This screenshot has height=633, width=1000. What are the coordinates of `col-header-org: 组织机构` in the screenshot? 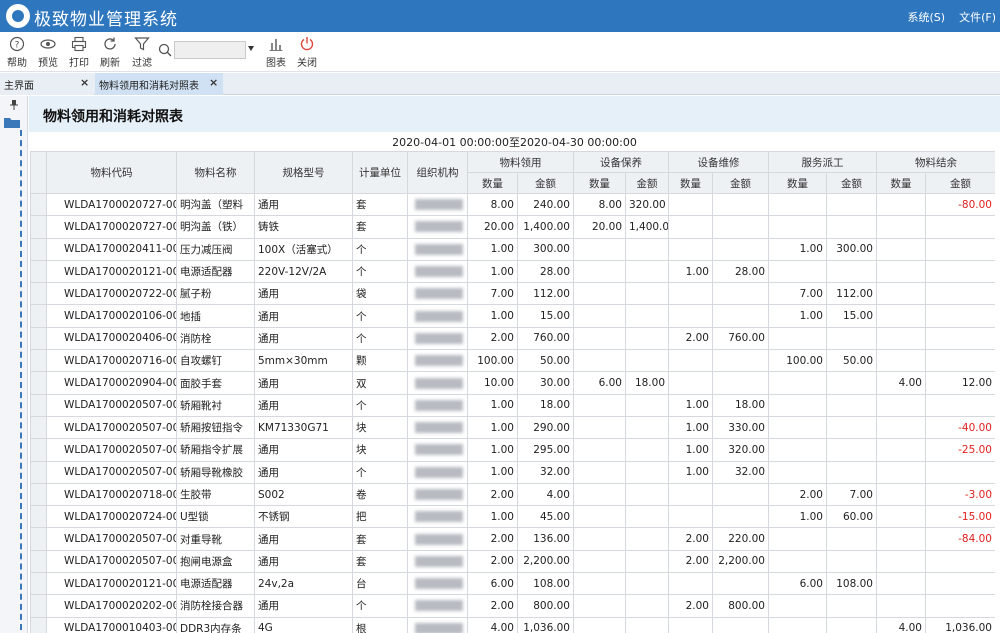 It's located at (437, 172).